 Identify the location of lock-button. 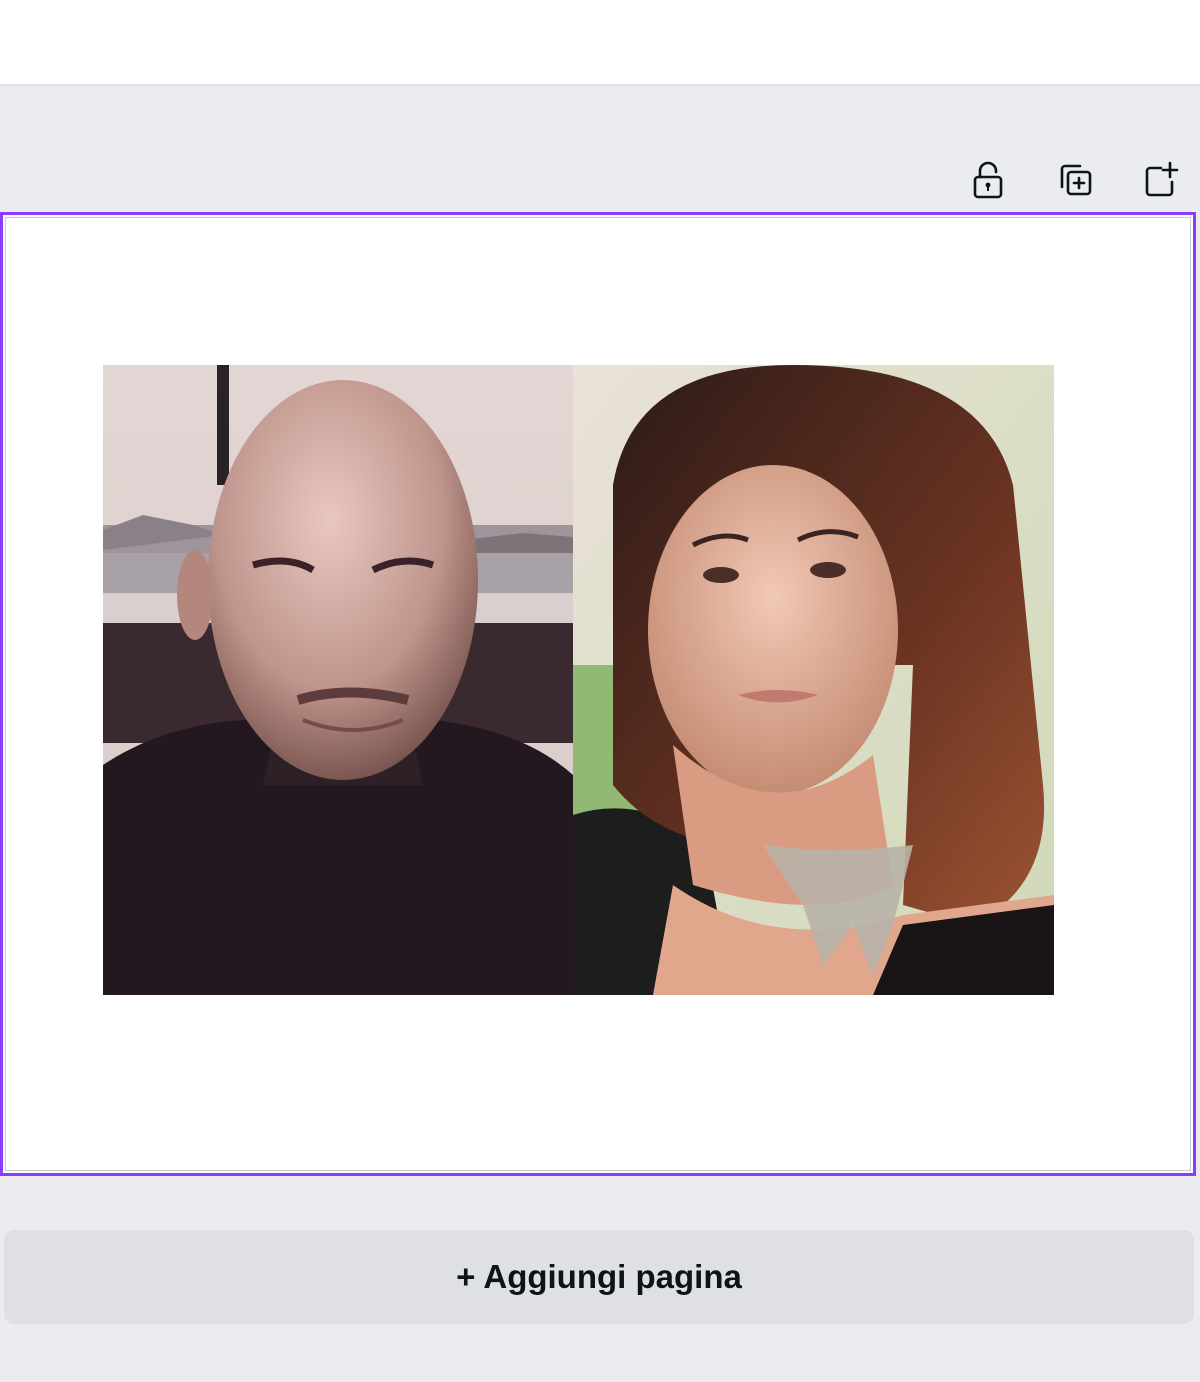
(988, 180).